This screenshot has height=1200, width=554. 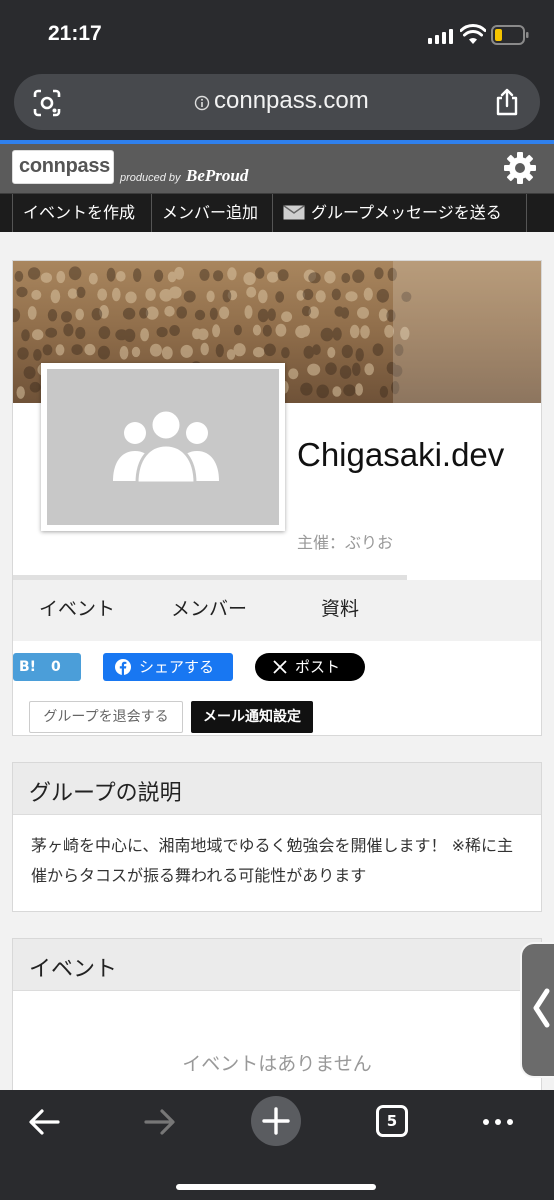 What do you see at coordinates (291, 101) in the screenshot?
I see `url-text: connpass.com` at bounding box center [291, 101].